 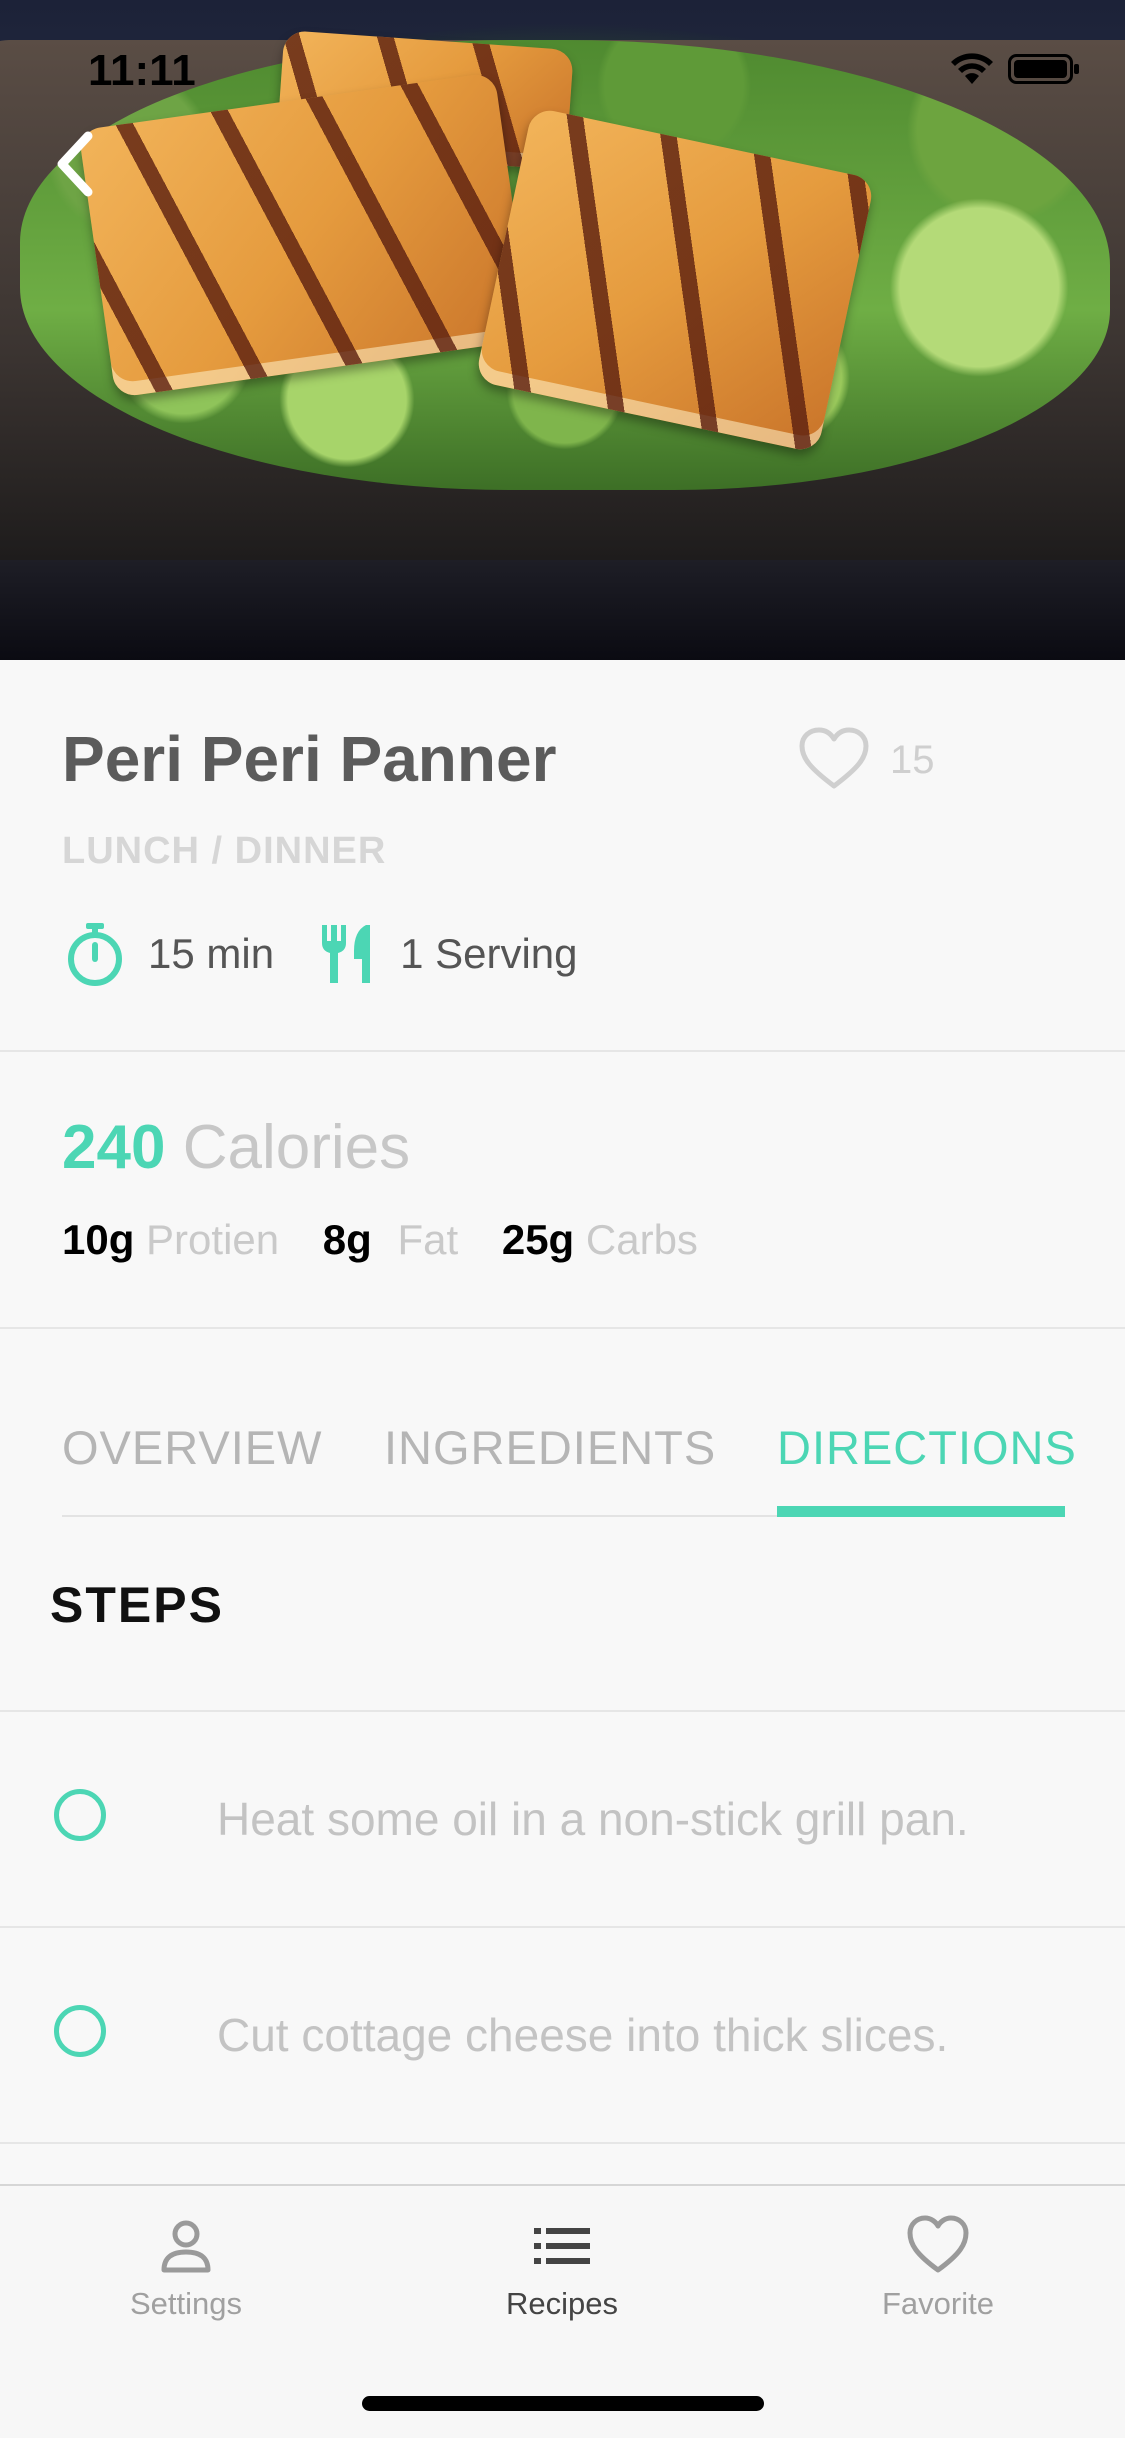 I want to click on home-indicator, so click(x=563, y=2403).